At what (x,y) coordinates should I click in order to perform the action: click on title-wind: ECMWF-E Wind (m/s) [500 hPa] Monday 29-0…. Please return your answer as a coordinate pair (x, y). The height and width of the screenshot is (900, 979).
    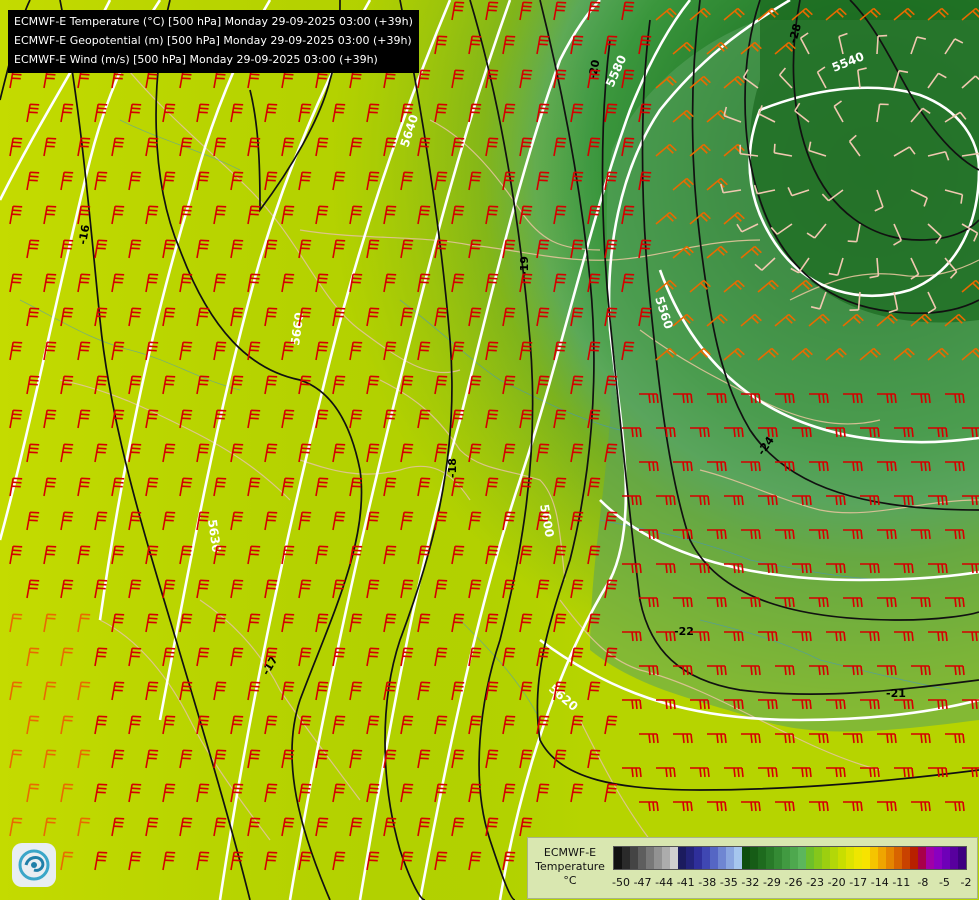
    Looking at the image, I should click on (196, 59).